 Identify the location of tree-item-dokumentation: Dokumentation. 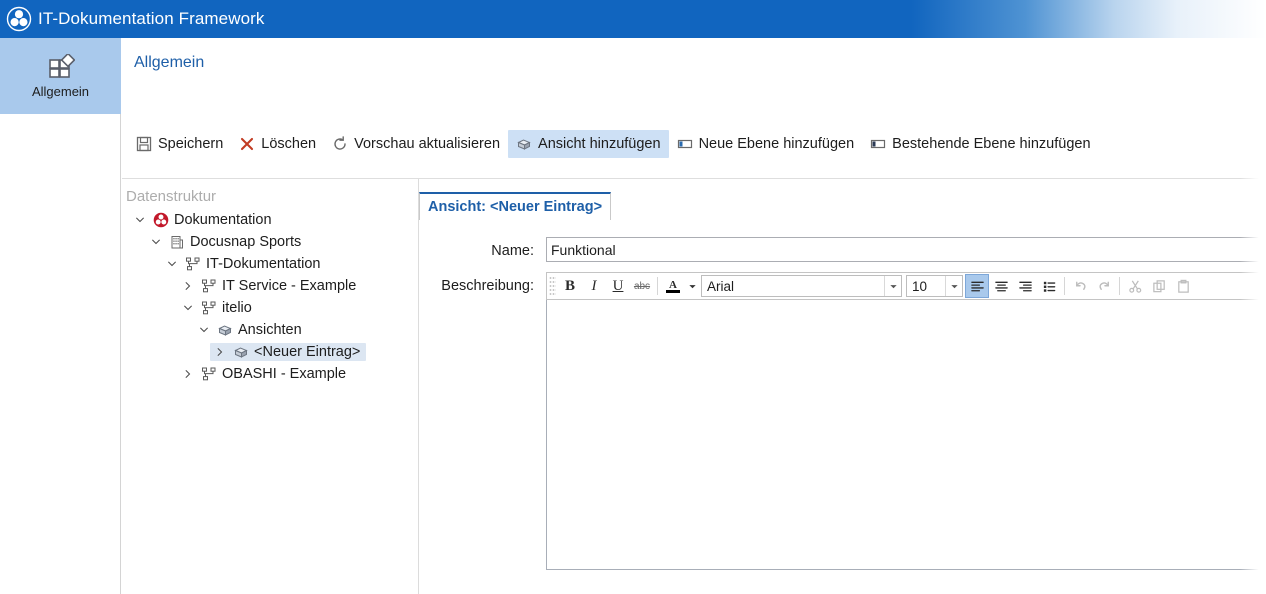
(270, 220).